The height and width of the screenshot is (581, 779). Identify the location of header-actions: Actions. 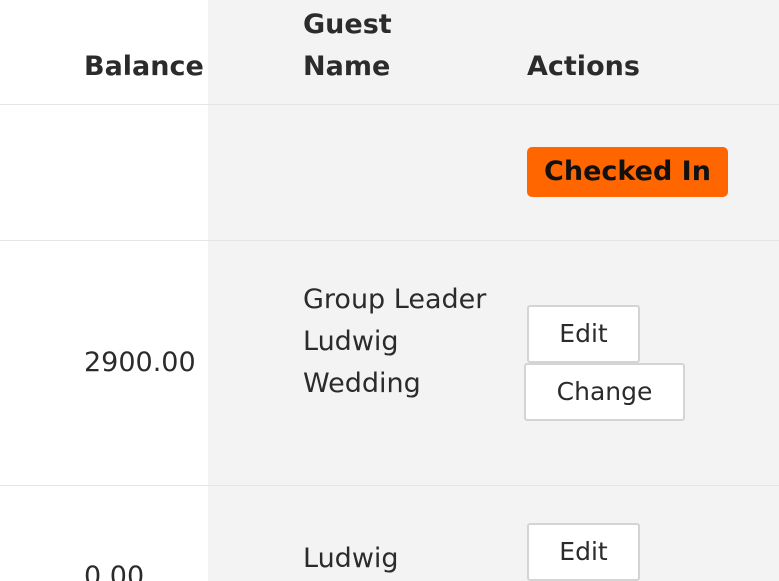
(583, 66).